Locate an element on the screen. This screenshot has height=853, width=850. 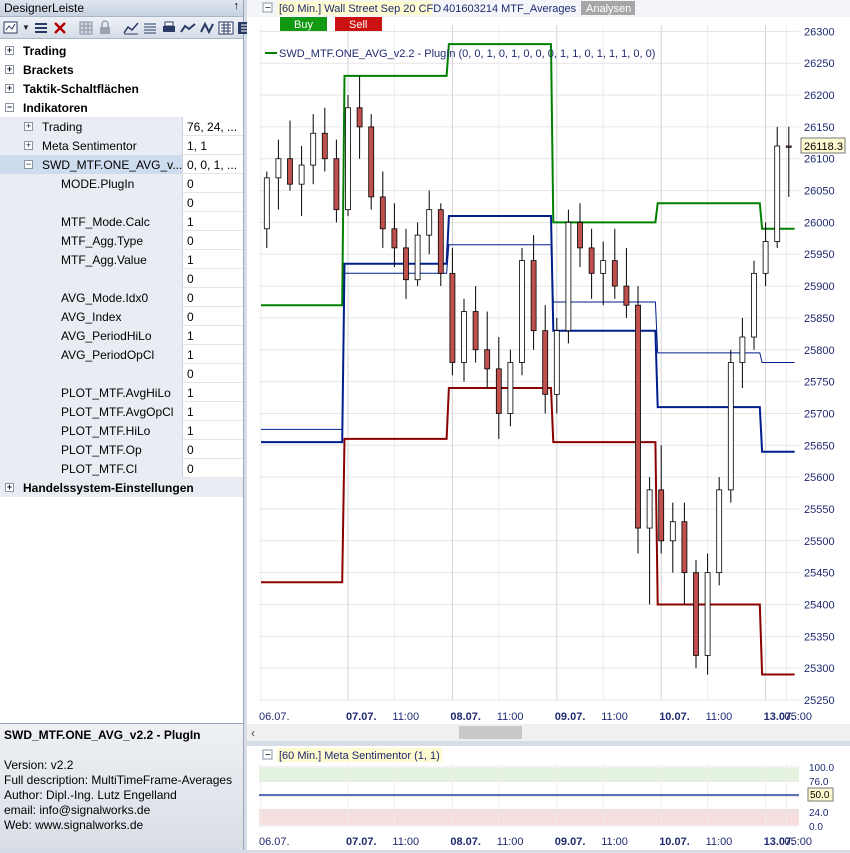
list-icon is located at coordinates (41, 28).